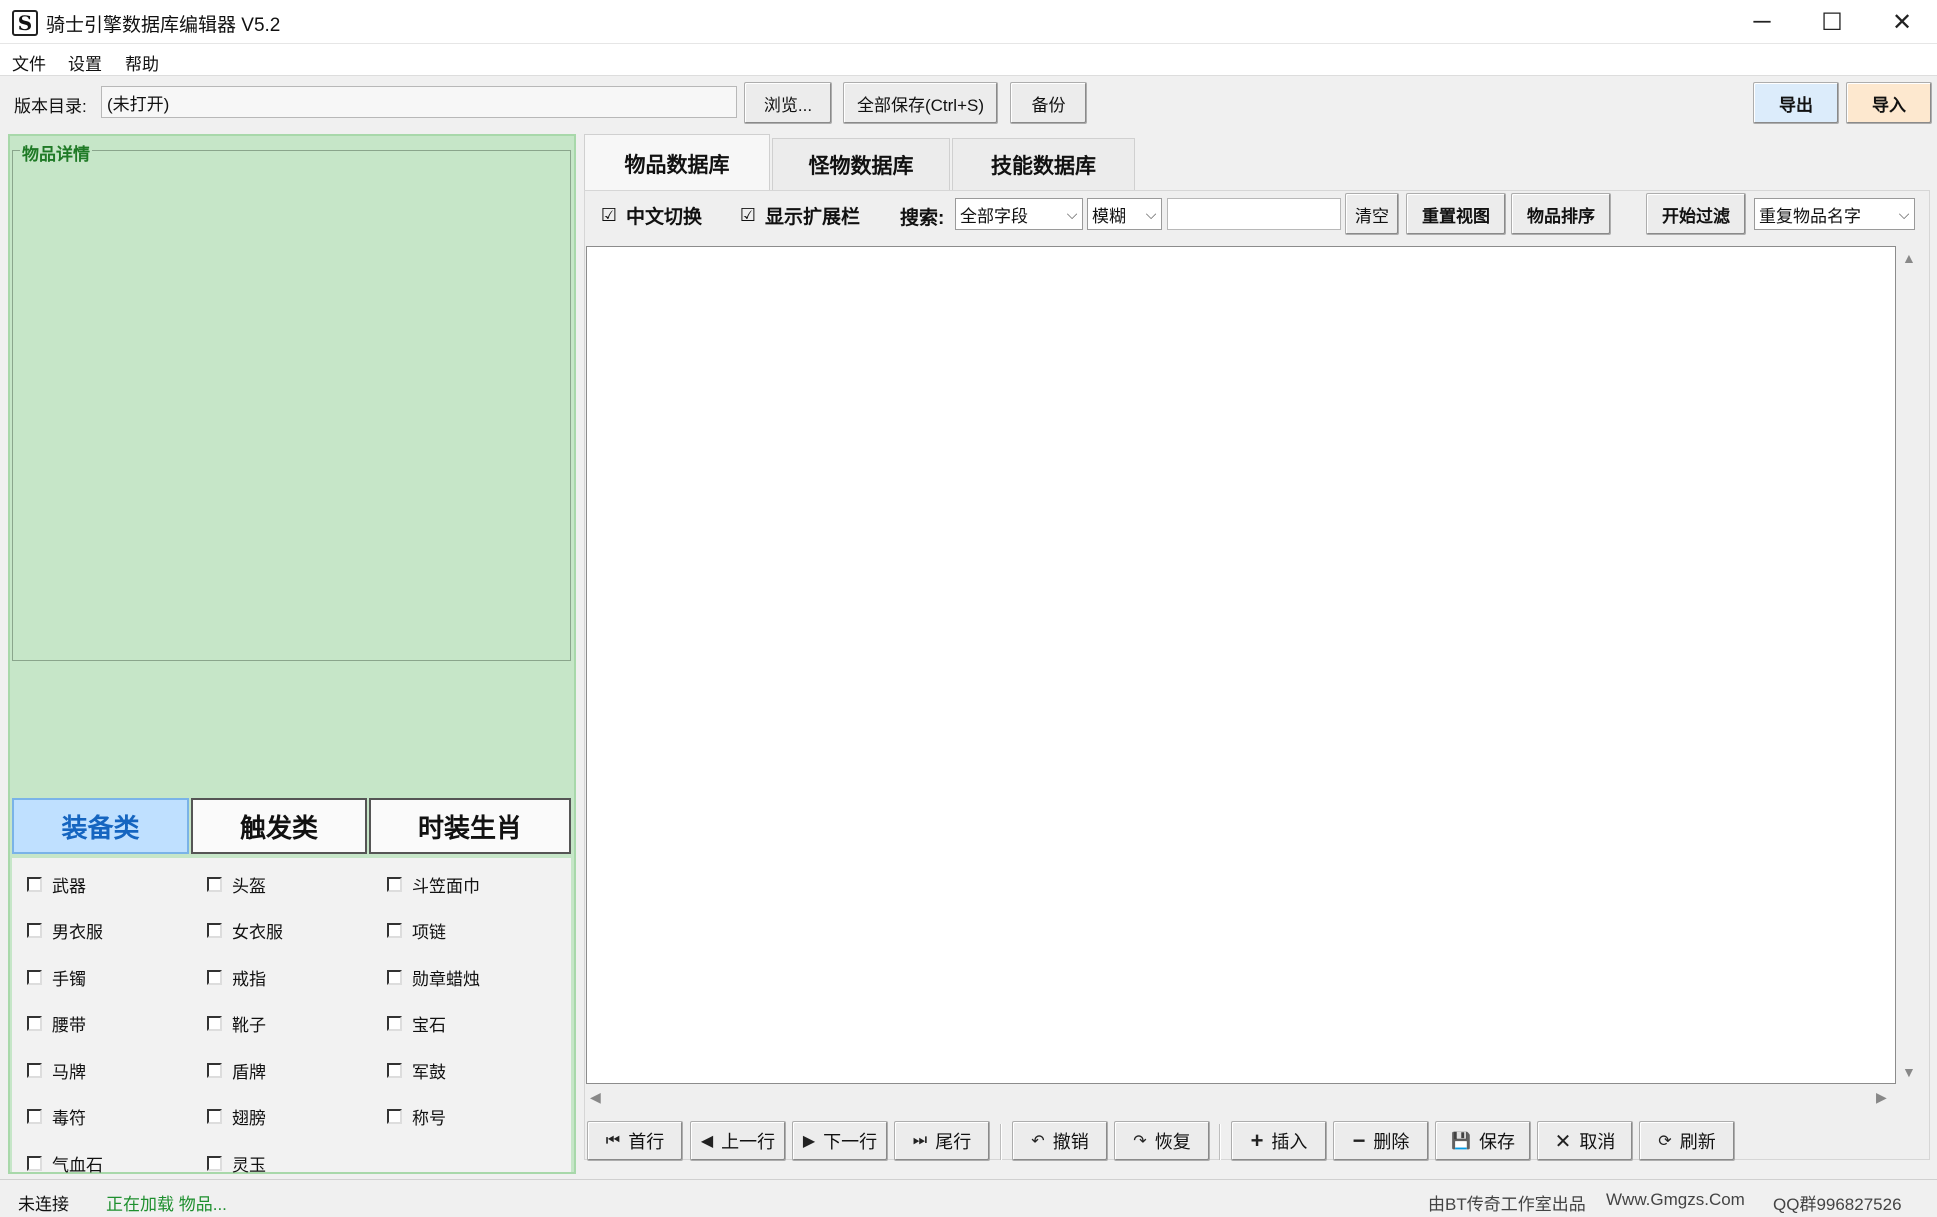  I want to click on filter-type-select: 重复物品名字 ⌵, so click(1834, 214).